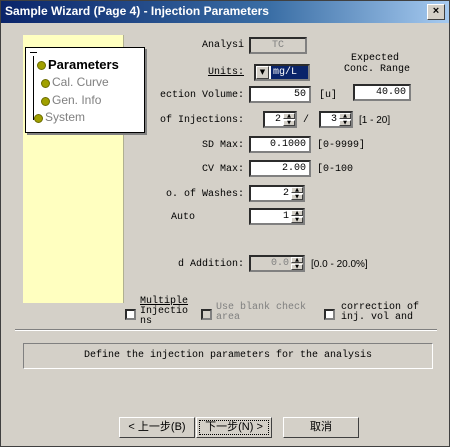  I want to click on analysis-value: TC, so click(277, 45).